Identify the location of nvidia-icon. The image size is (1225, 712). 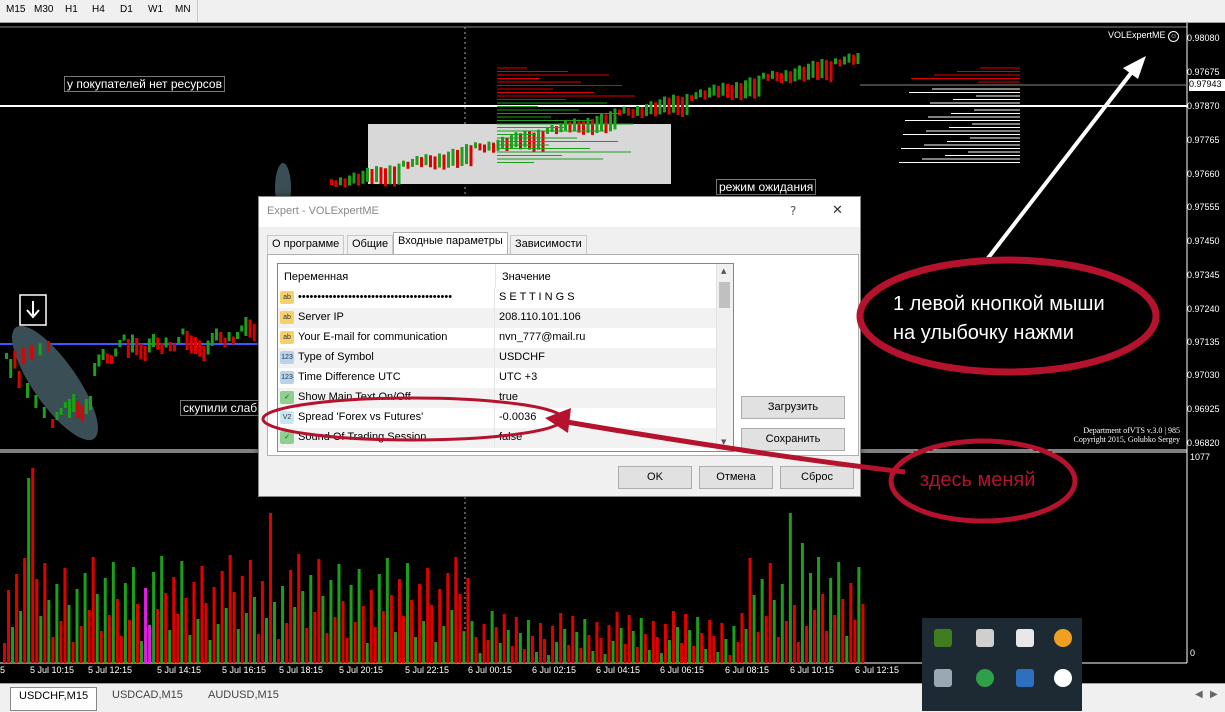
(943, 638).